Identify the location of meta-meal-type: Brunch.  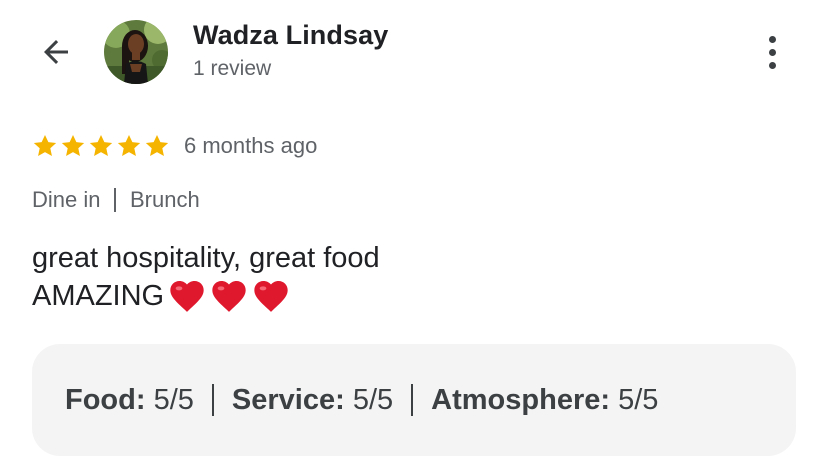
(164, 199).